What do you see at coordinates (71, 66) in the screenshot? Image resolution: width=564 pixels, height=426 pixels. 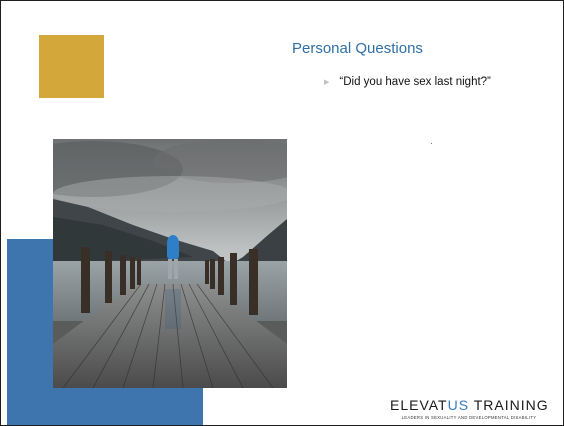 I see `gold-decor-square` at bounding box center [71, 66].